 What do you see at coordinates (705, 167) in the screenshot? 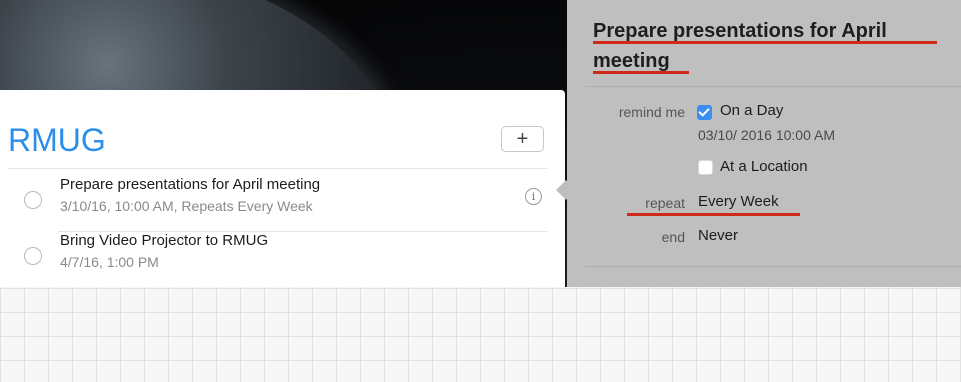
I see `at-a-location-checkbox` at bounding box center [705, 167].